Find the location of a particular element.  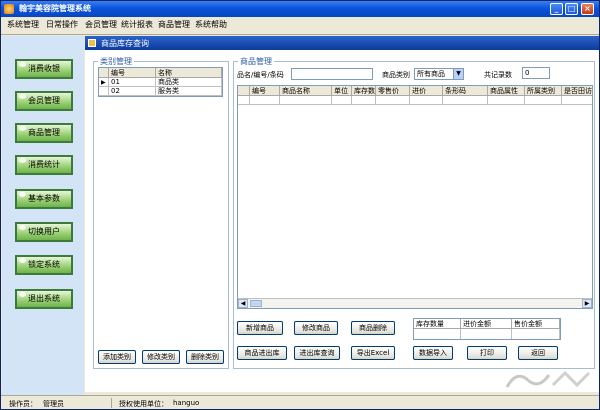

import-data-button: 数据导入 is located at coordinates (433, 353).